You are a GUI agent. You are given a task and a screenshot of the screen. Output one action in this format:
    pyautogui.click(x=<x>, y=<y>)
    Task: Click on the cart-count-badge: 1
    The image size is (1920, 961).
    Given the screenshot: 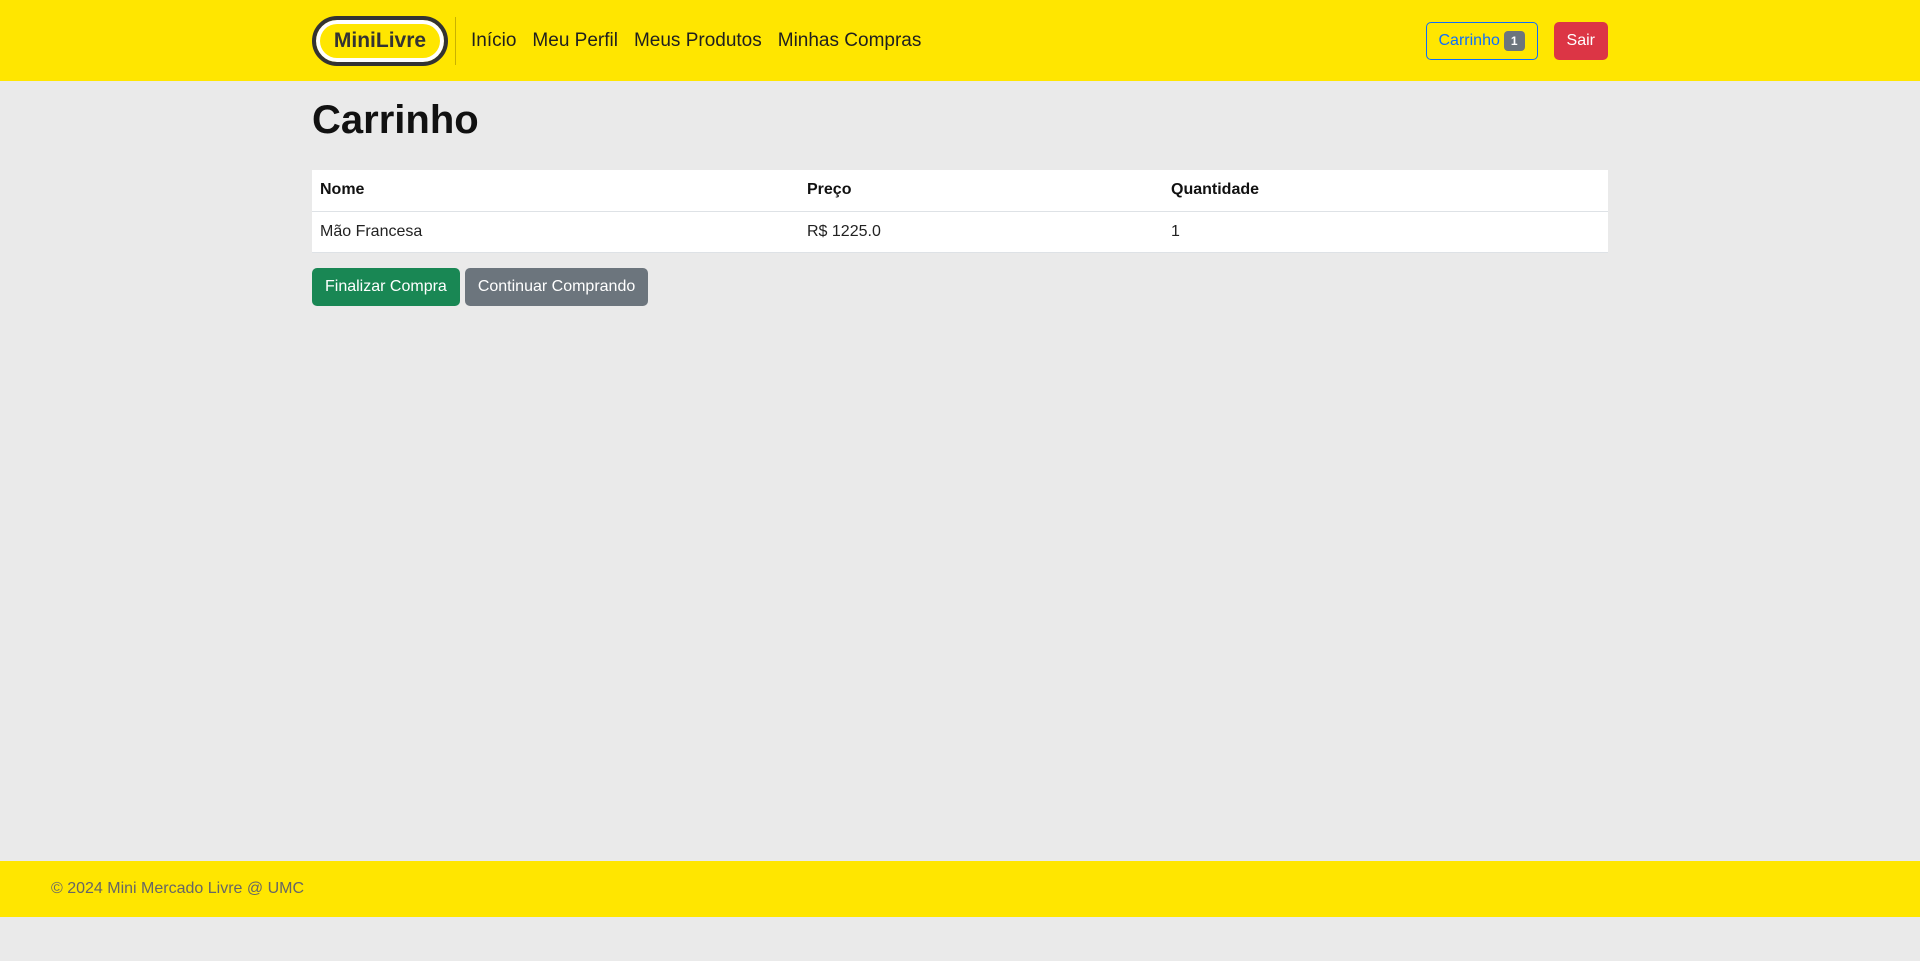 What is the action you would take?
    pyautogui.click(x=1514, y=40)
    